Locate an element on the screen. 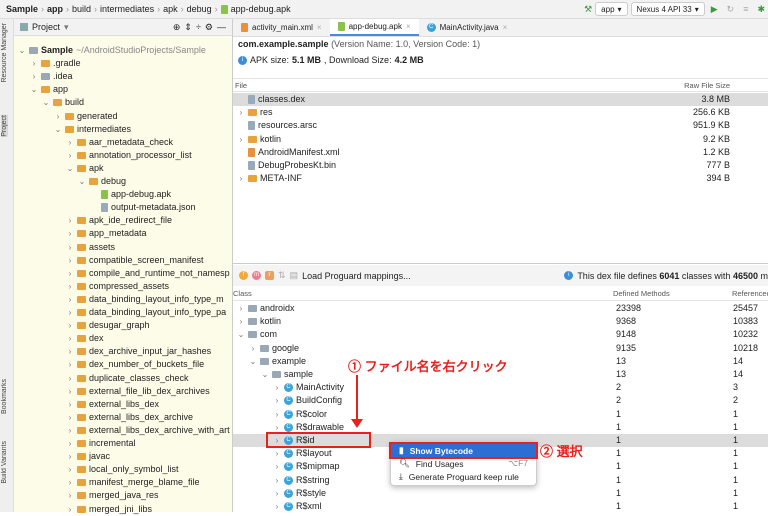 The height and width of the screenshot is (516, 768). tree-item-label: dex_number_of_buckets_file is located at coordinates (147, 364).